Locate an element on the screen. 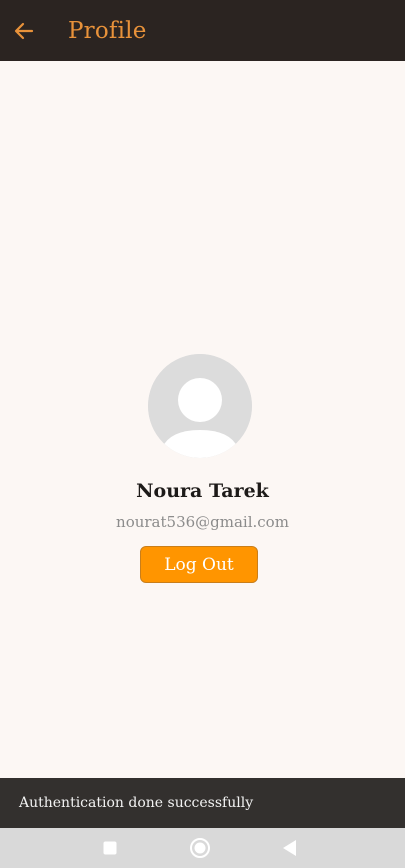 The image size is (405, 868). circle-icon is located at coordinates (200, 848).